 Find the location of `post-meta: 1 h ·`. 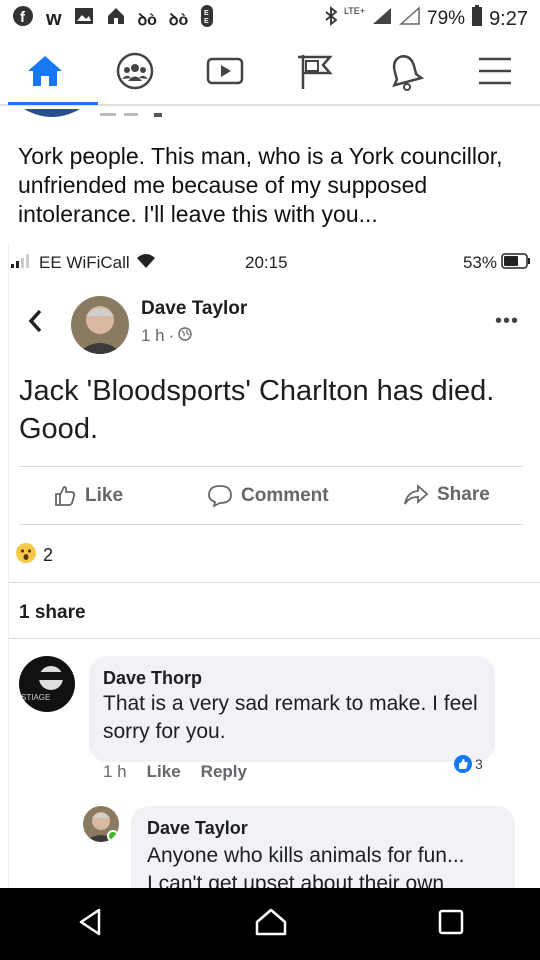

post-meta: 1 h · is located at coordinates (167, 336).